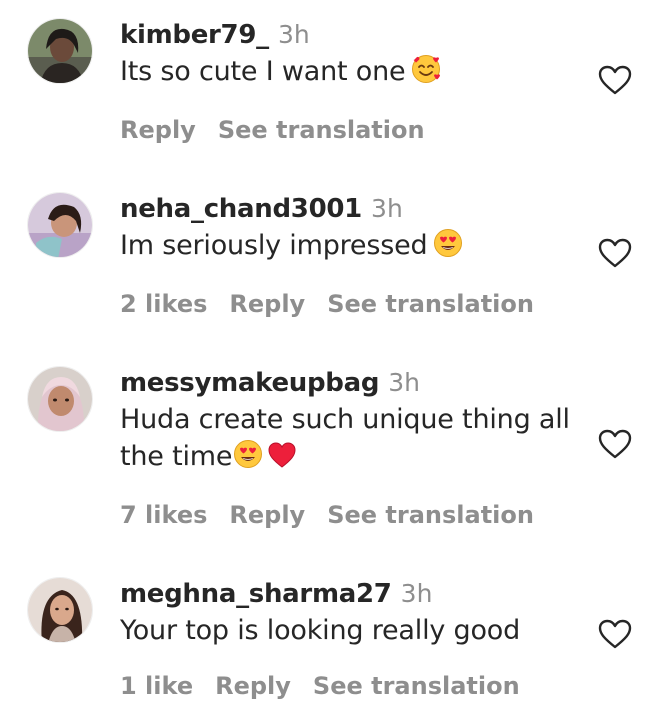 The height and width of the screenshot is (723, 660). Describe the element at coordinates (345, 419) in the screenshot. I see `comment-text: Huda create such unique thing all` at that location.